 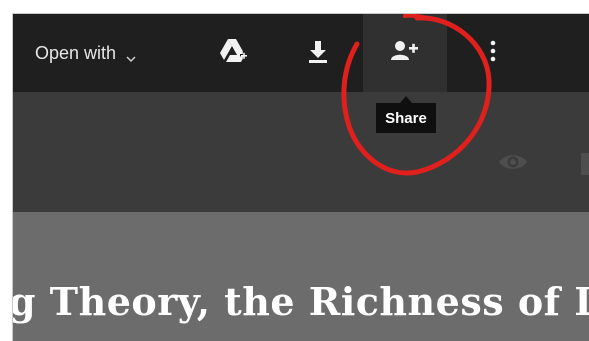 I want to click on add-to-drive-icon, so click(x=234, y=53).